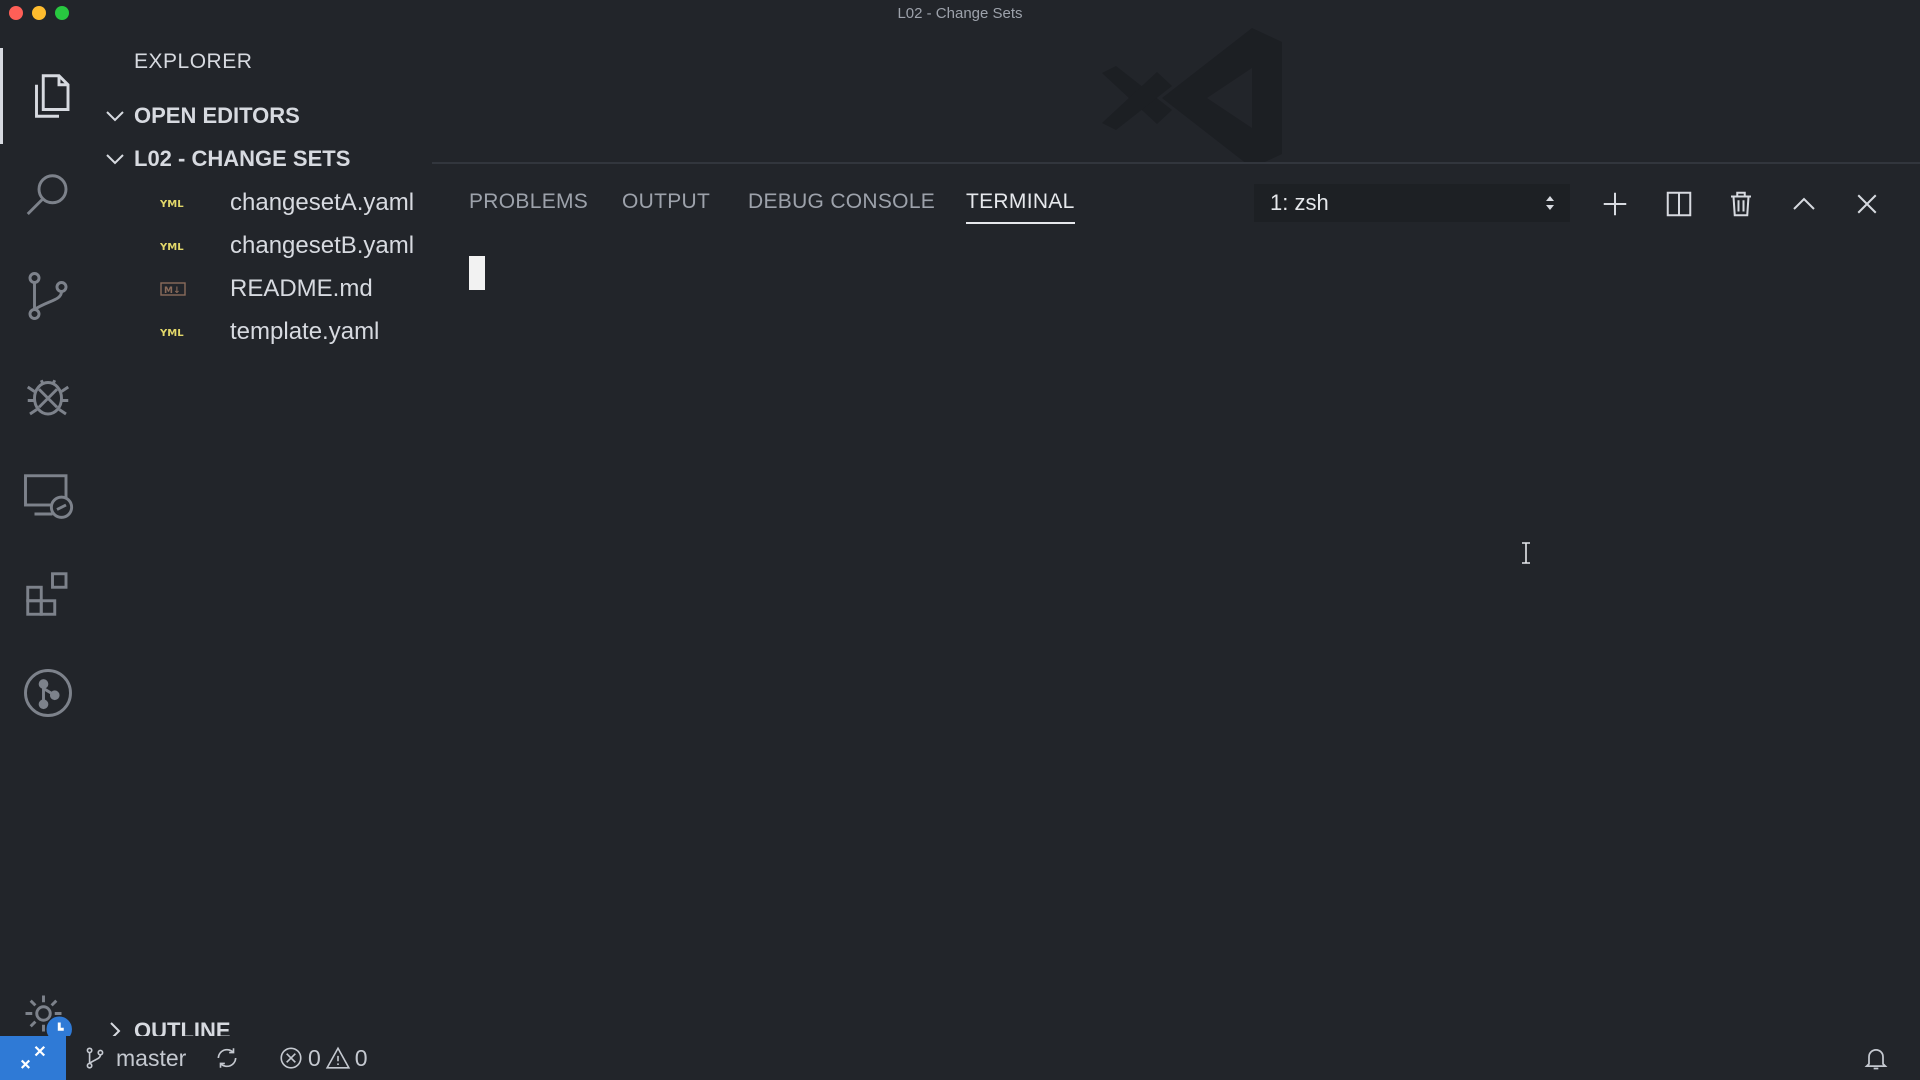 This screenshot has width=1920, height=1080. I want to click on close-icon, so click(1867, 204).